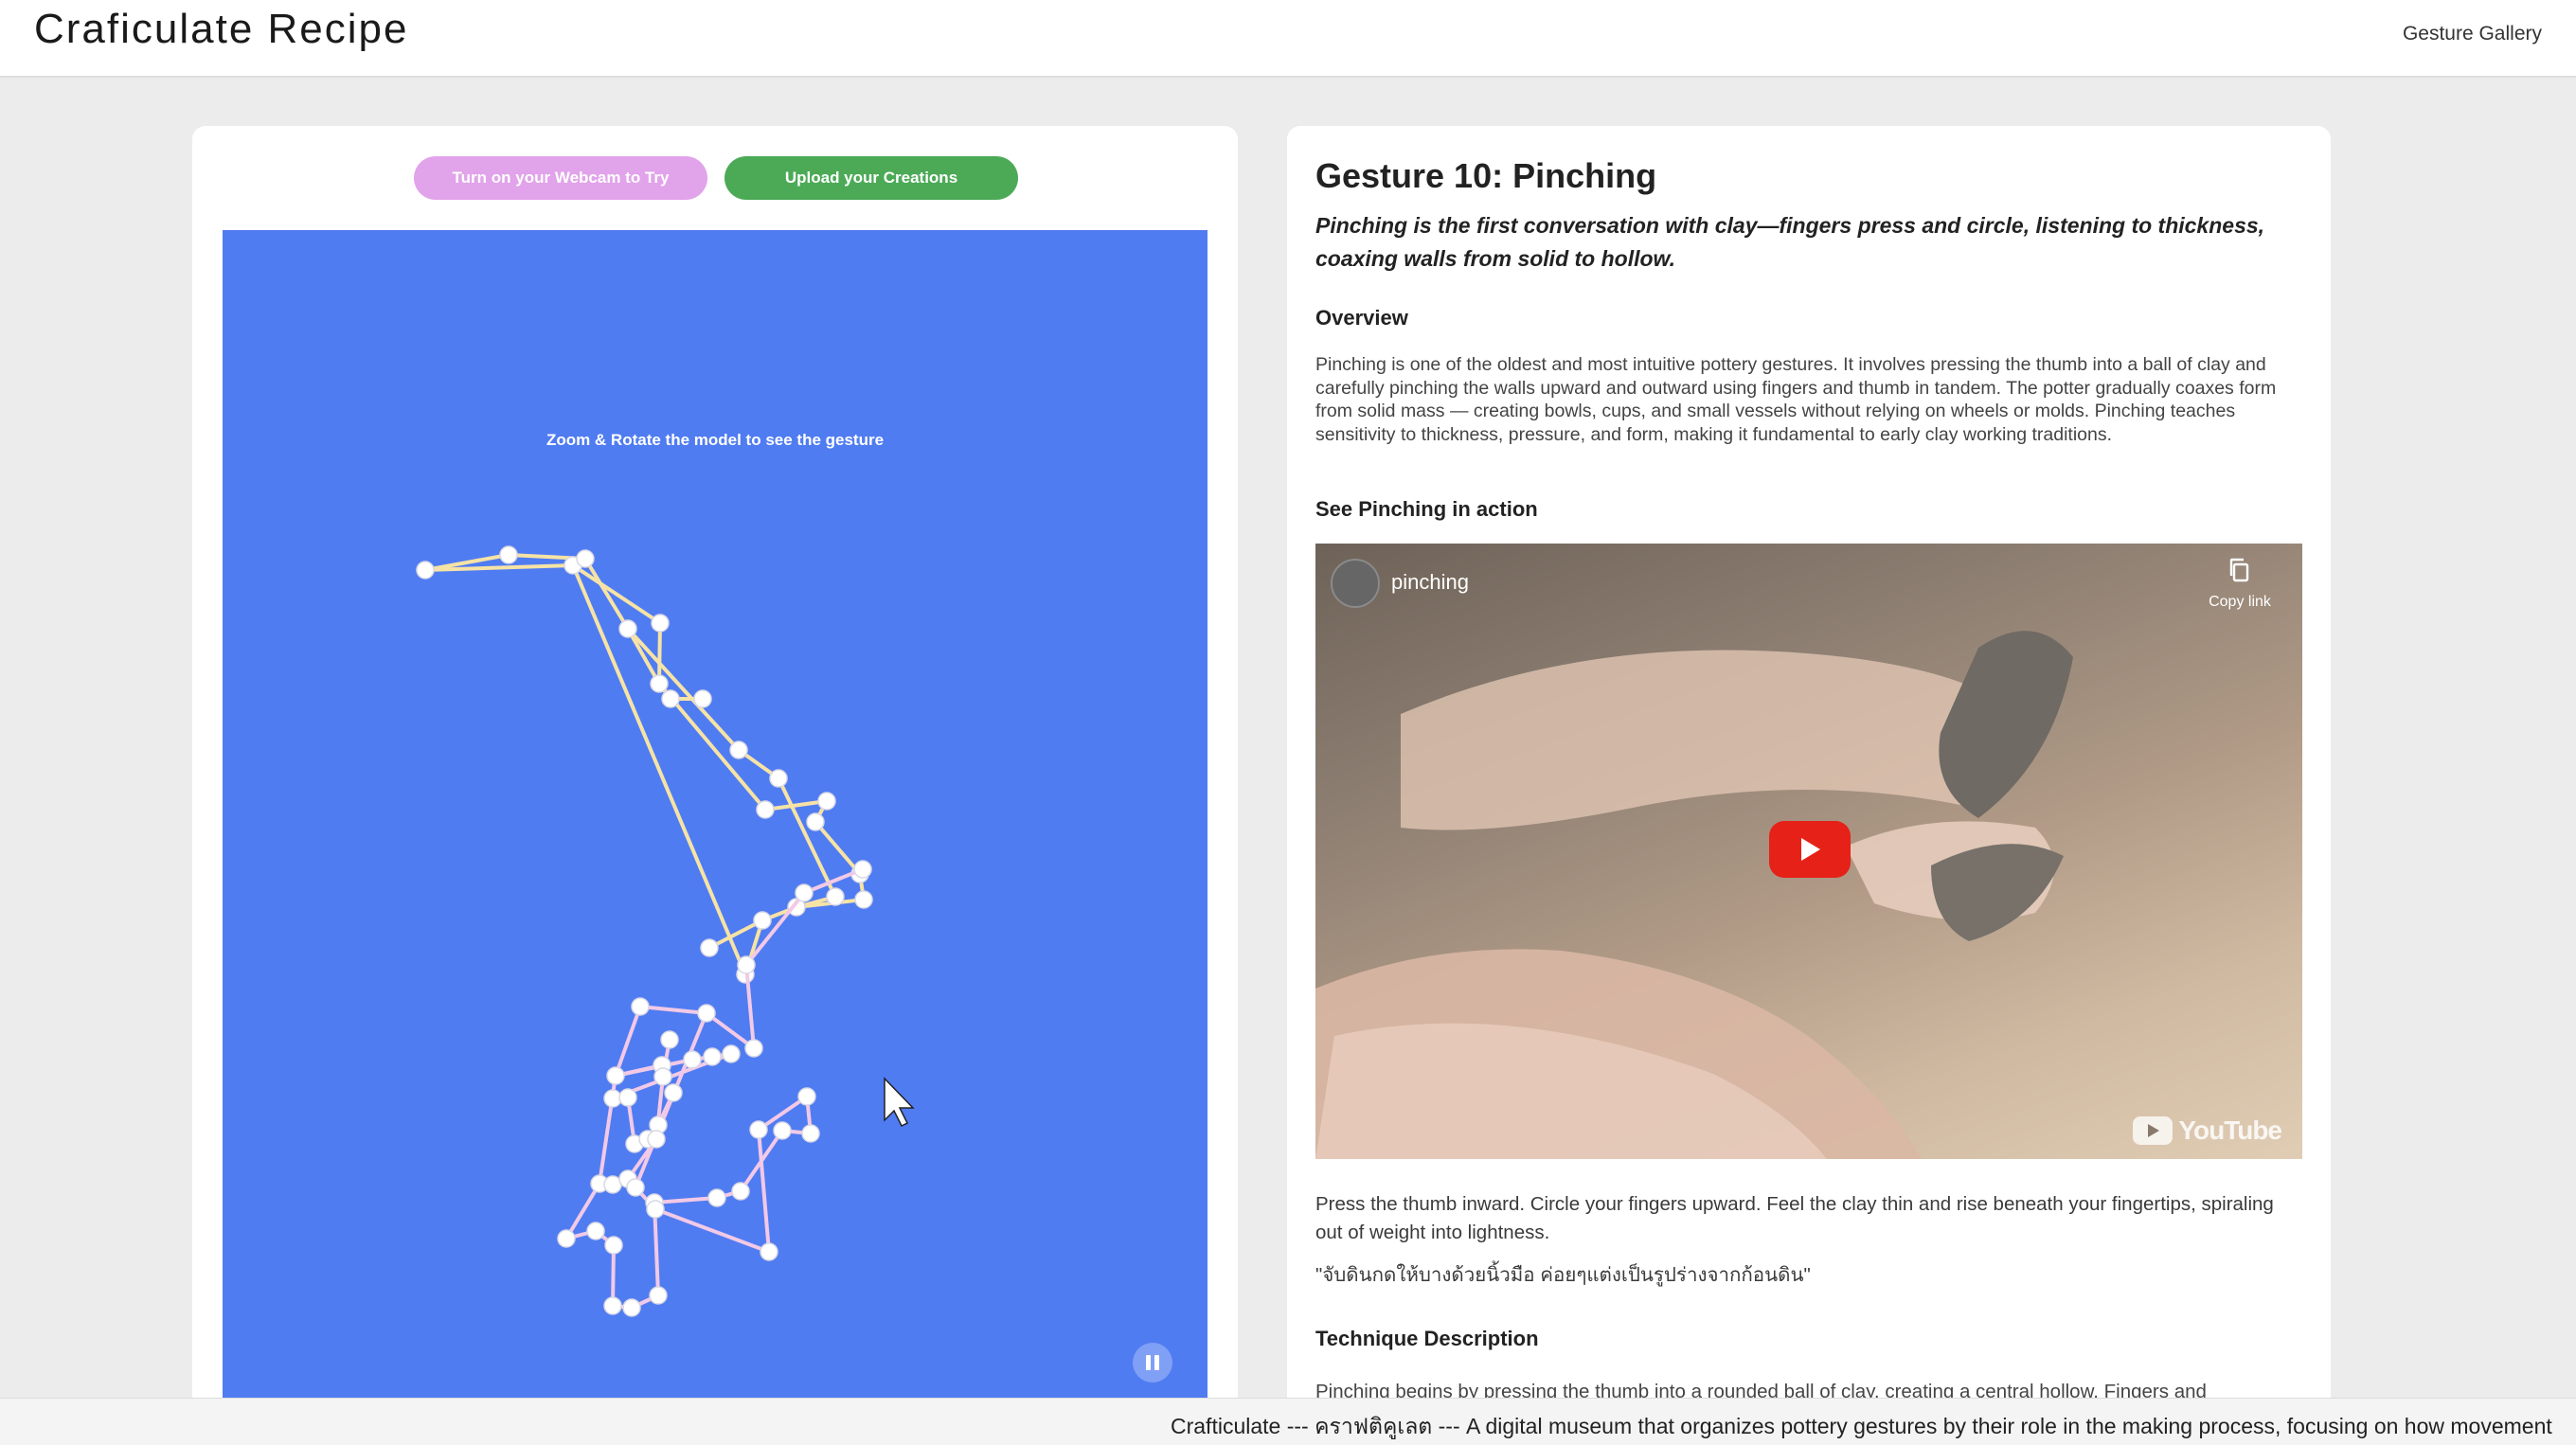  I want to click on play-icon, so click(1810, 849).